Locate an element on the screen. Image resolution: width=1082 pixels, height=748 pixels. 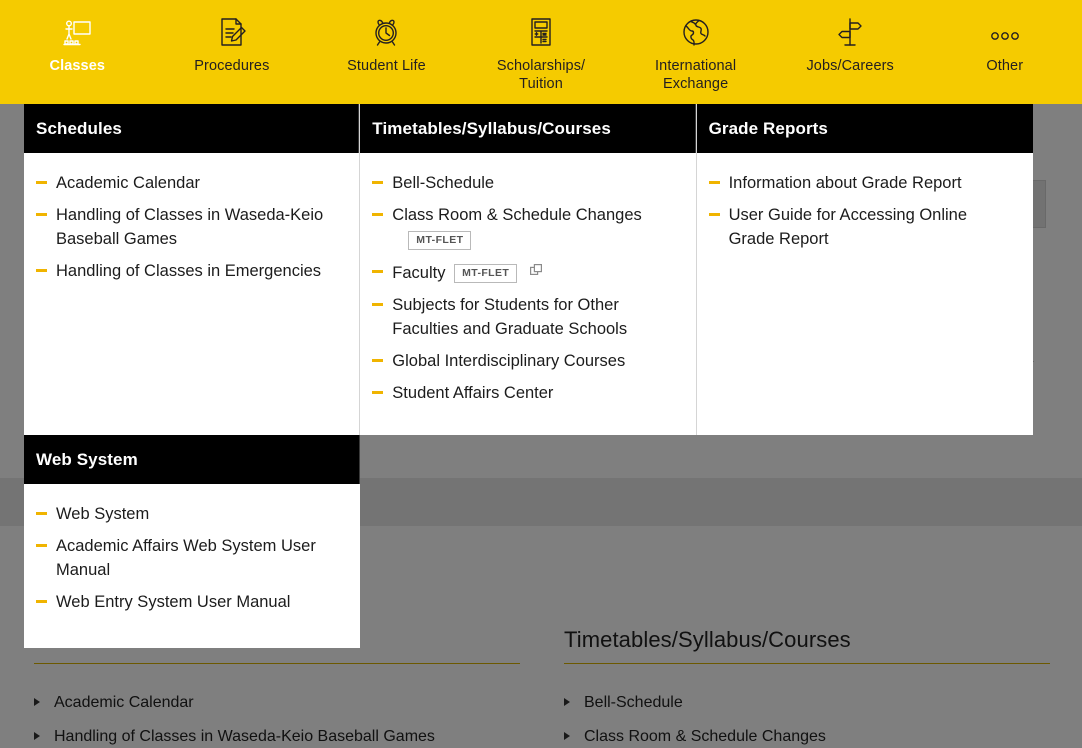
nav-item-classes: Classes is located at coordinates (77, 52).